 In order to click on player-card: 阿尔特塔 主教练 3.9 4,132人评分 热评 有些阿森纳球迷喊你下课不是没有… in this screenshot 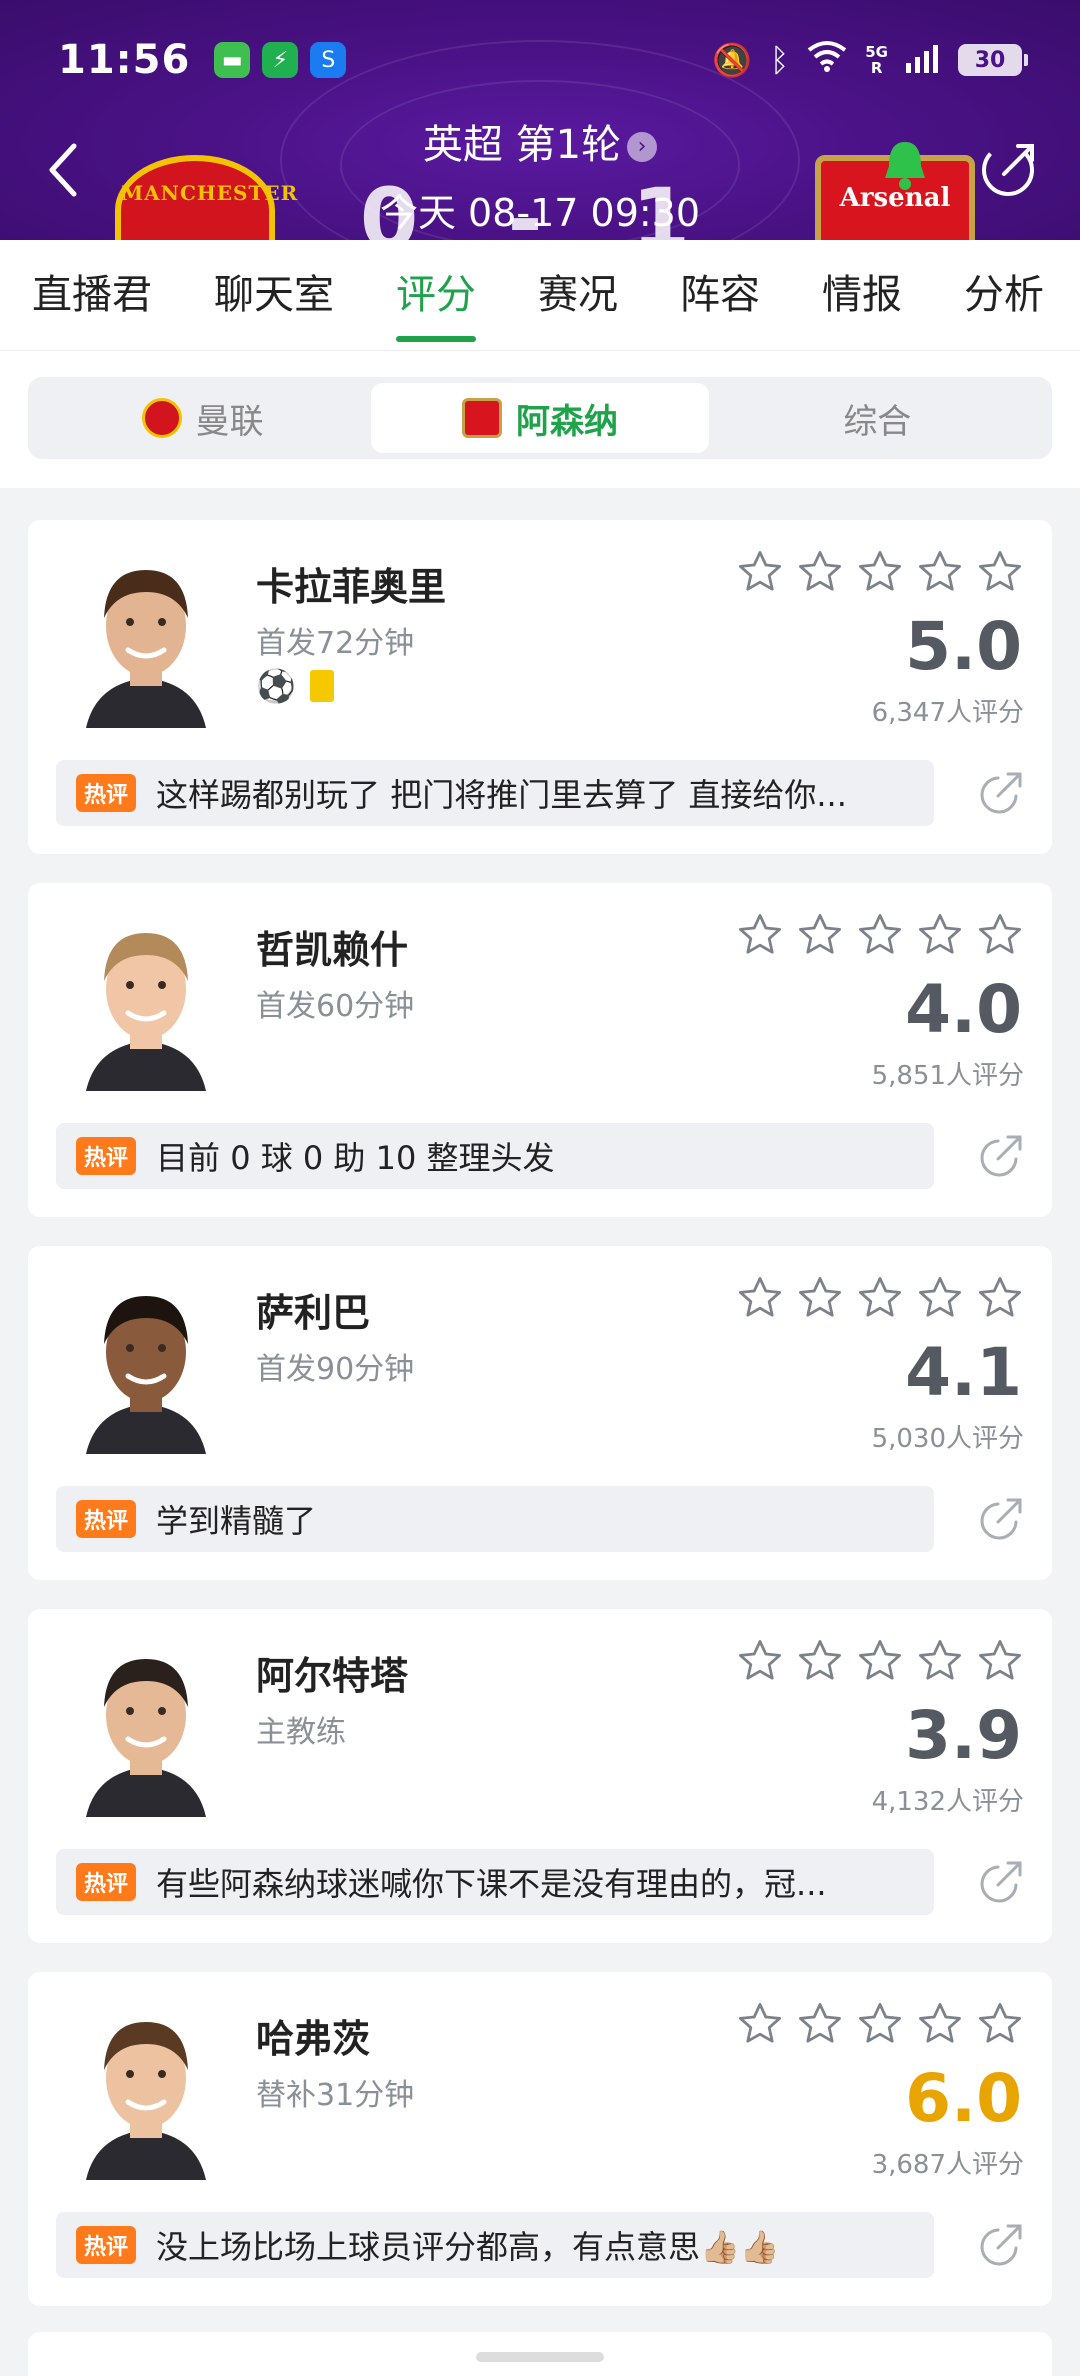, I will do `click(540, 1776)`.